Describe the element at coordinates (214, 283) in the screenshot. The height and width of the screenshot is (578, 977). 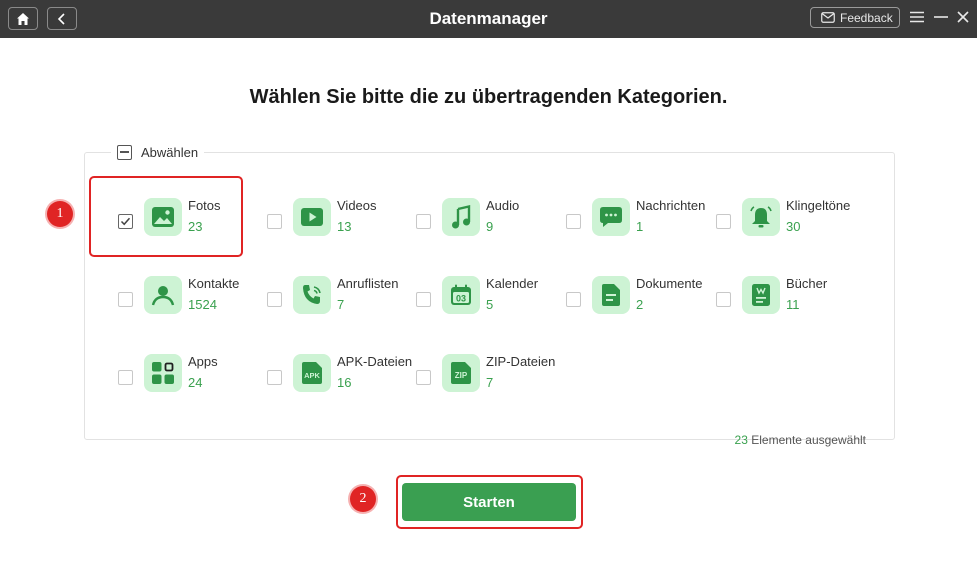
I see `category-label: Kontakte` at that location.